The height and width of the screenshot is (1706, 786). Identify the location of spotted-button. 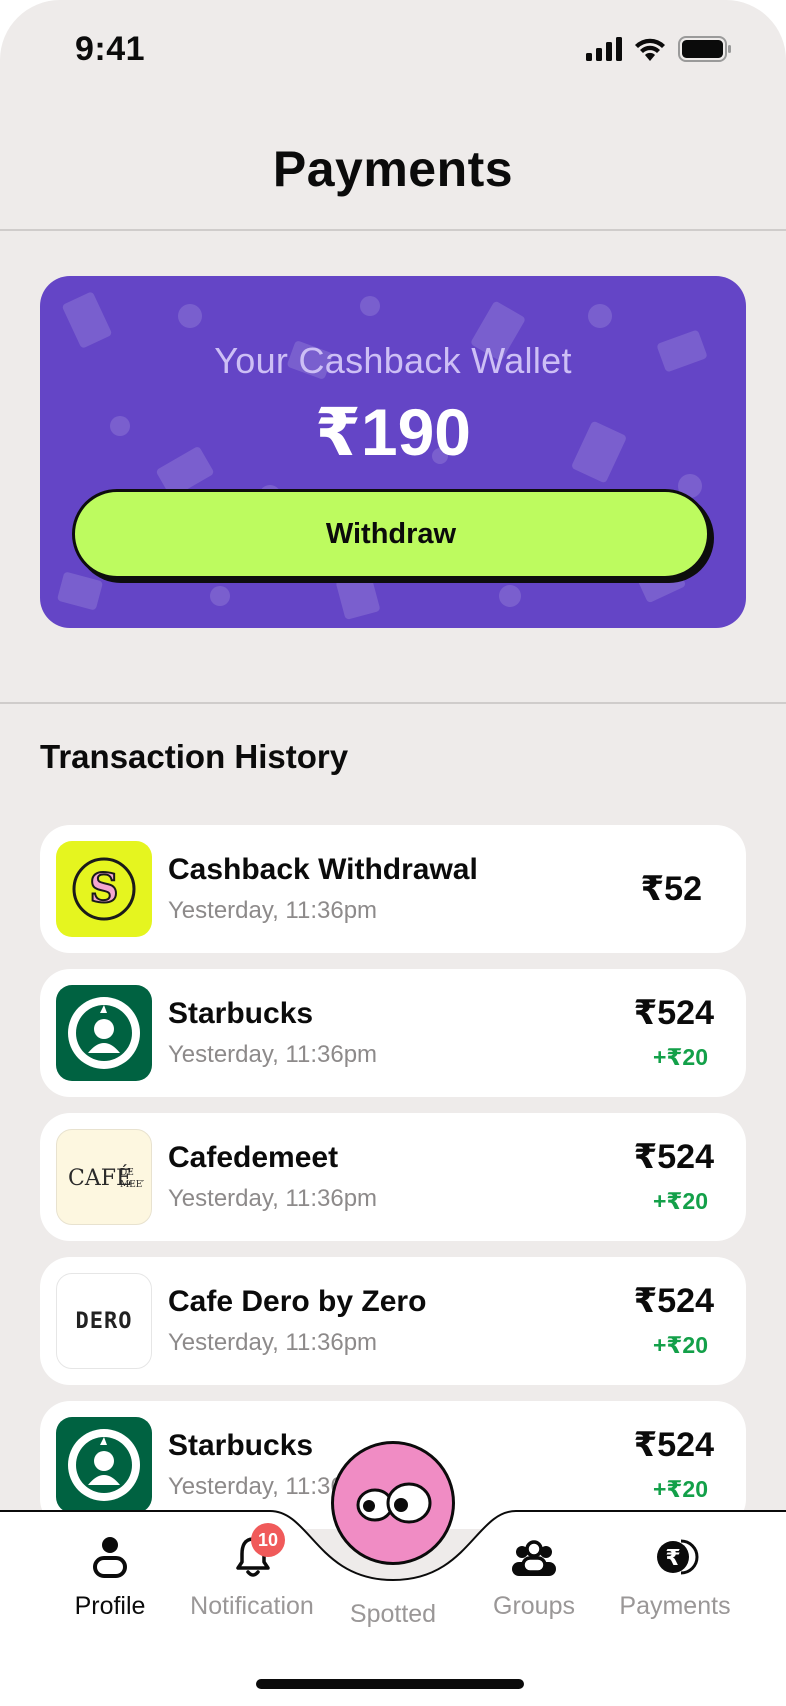
(393, 1503).